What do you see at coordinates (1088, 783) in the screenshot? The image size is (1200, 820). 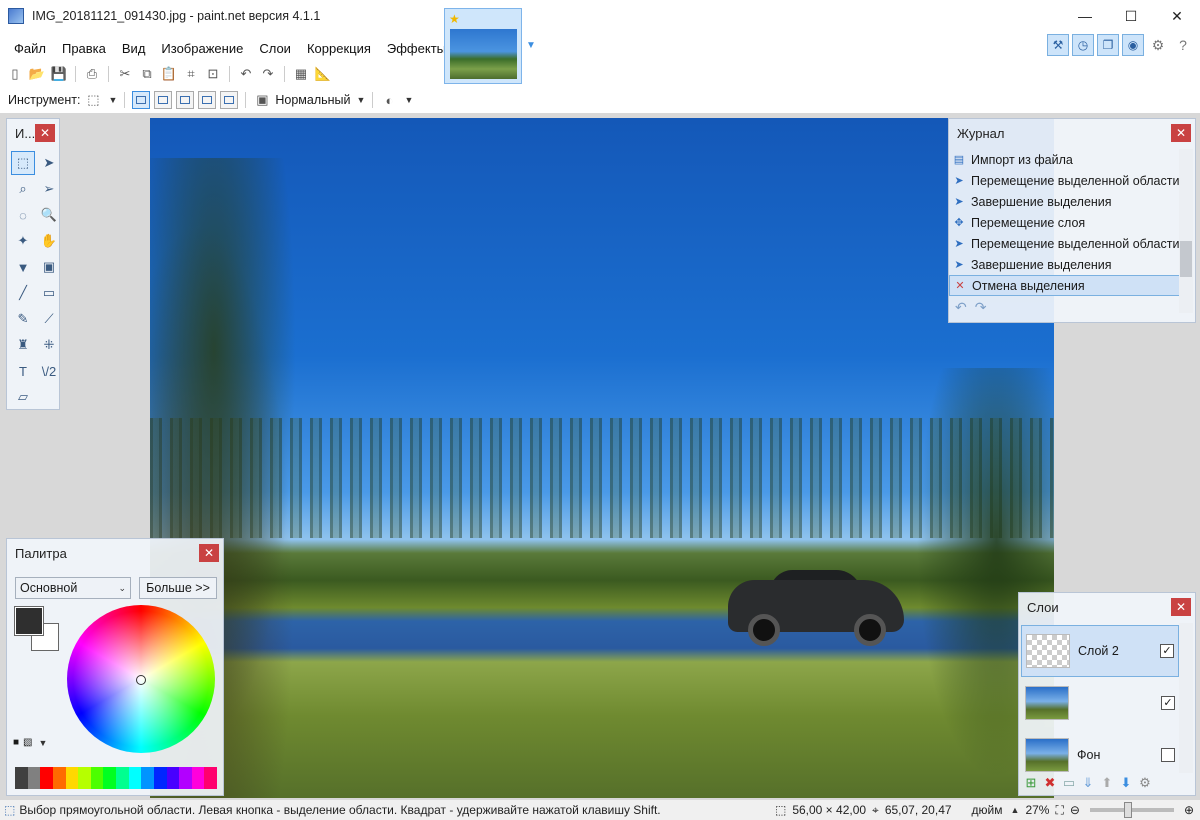 I see `merge-layer-down-icon: ⇓` at bounding box center [1088, 783].